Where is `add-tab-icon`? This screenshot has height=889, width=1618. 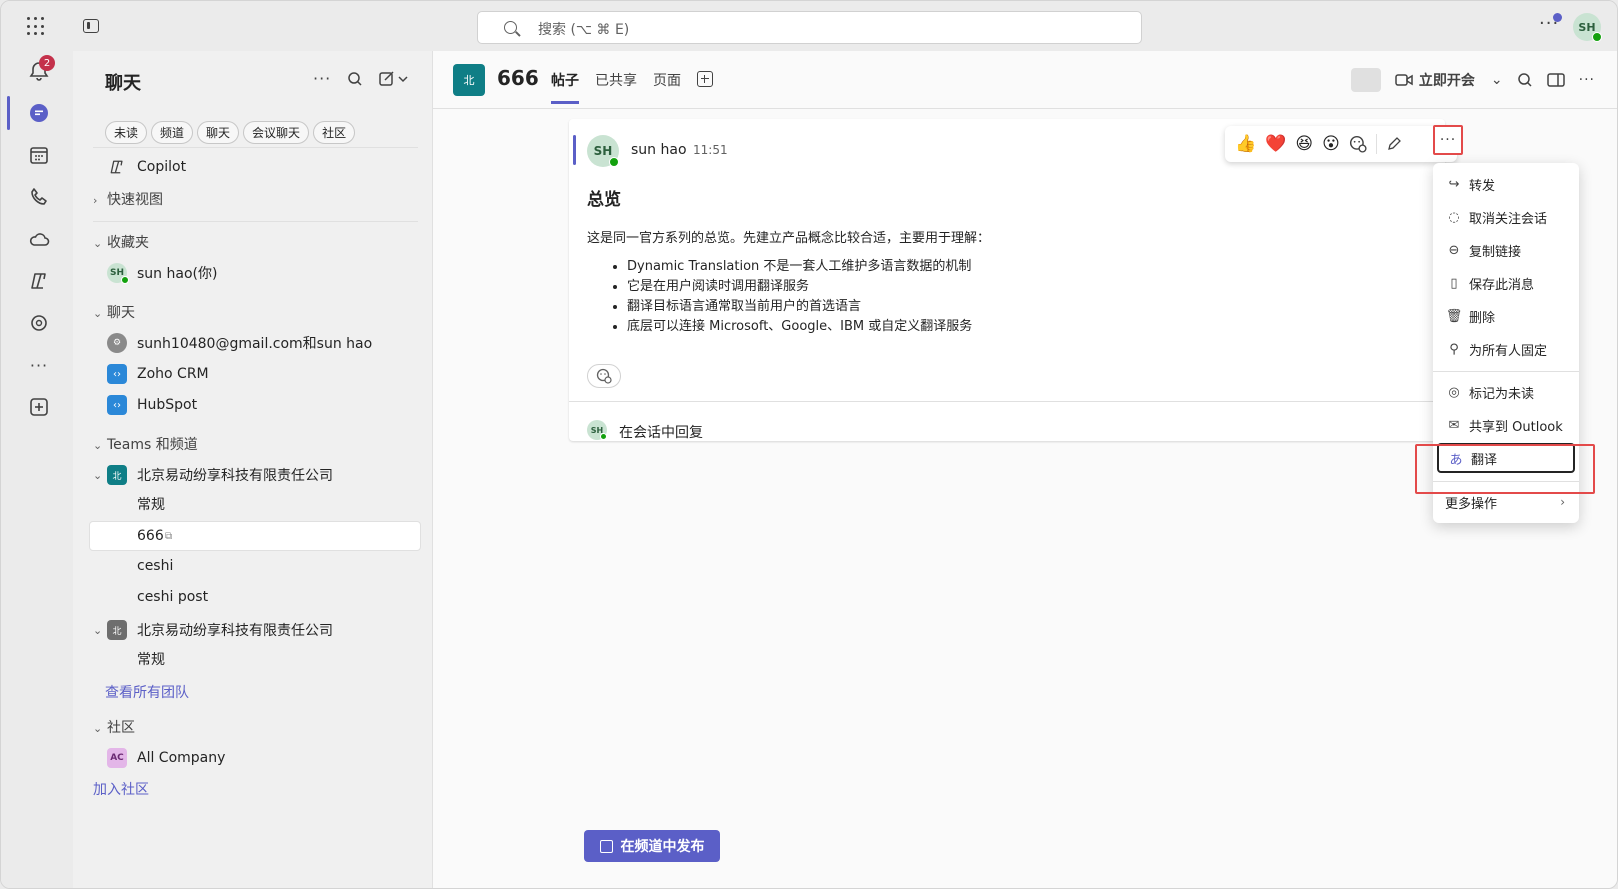 add-tab-icon is located at coordinates (705, 79).